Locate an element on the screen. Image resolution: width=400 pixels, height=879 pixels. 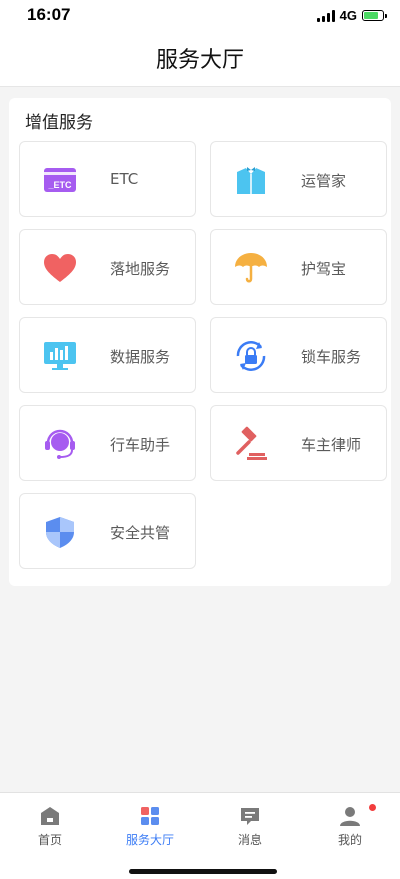
monitor-chart-icon is located at coordinates (60, 356).